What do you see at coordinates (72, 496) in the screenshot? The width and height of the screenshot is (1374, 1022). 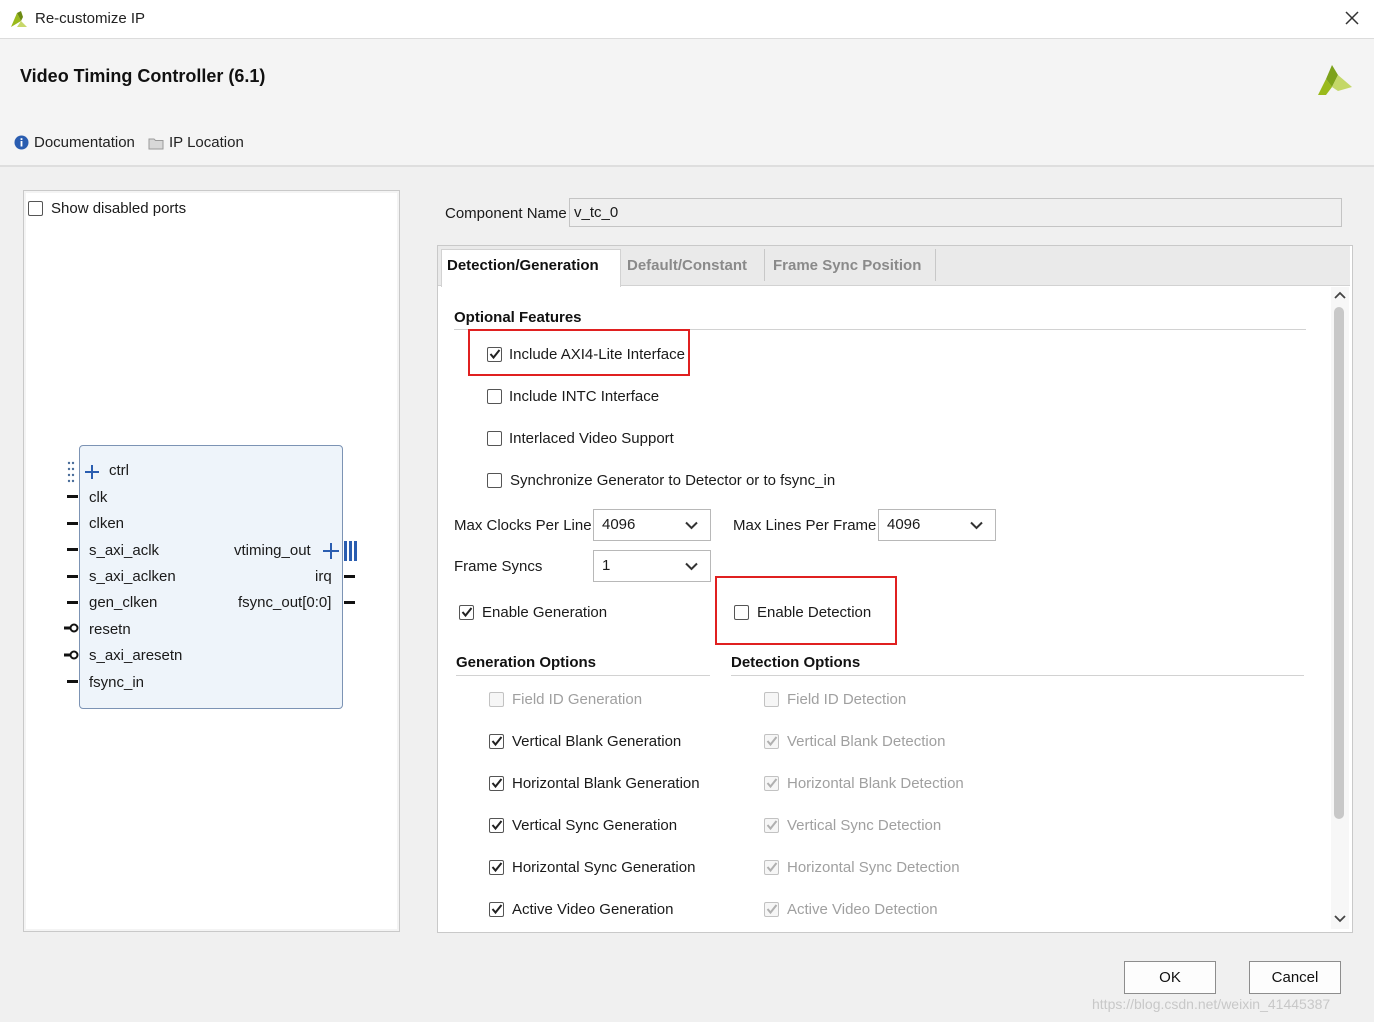 I see `pin-clk` at bounding box center [72, 496].